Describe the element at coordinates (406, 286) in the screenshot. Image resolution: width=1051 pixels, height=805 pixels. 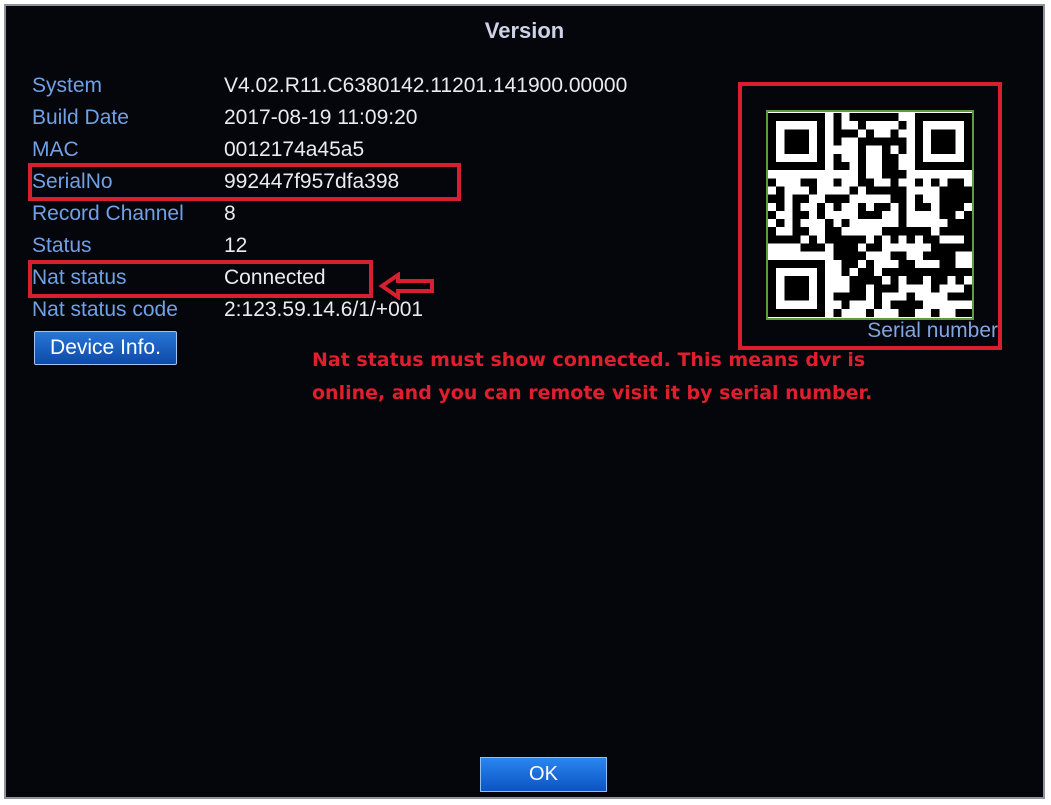
I see `left-arrow-icon` at that location.